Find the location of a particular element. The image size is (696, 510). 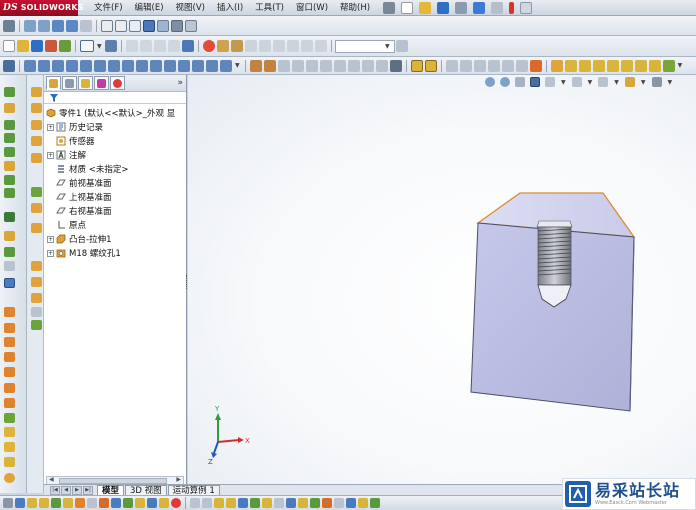

hide-edge-icon is located at coordinates (351, 503).